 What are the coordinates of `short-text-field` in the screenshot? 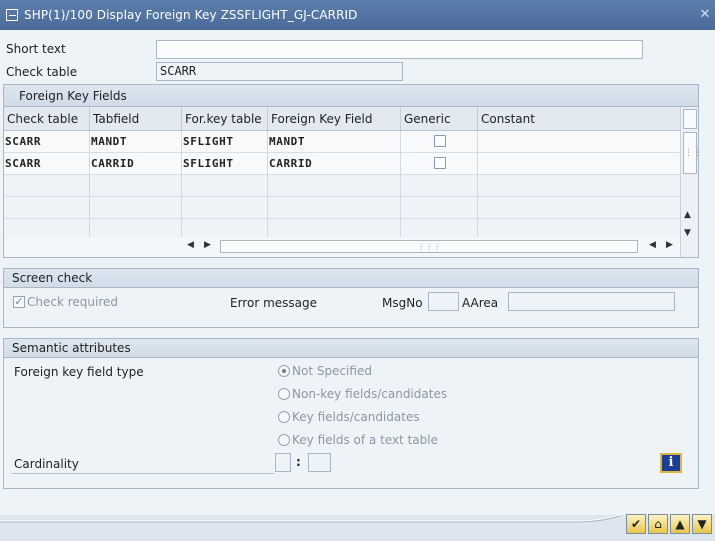 It's located at (399, 49).